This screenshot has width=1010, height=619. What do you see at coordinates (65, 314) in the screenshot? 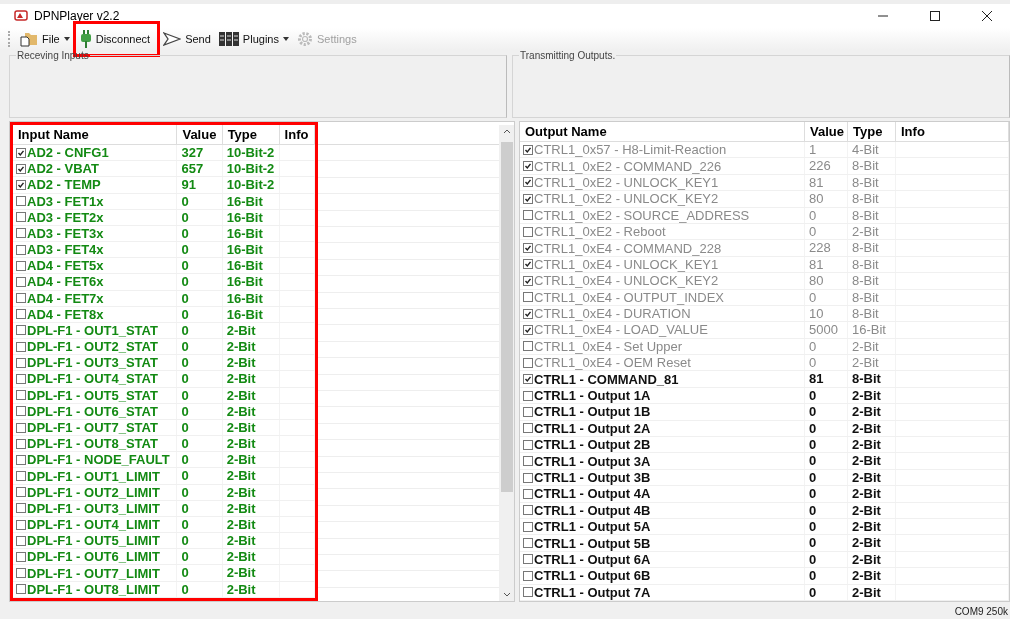
I see `table-cell: AD4 - FET8x` at bounding box center [65, 314].